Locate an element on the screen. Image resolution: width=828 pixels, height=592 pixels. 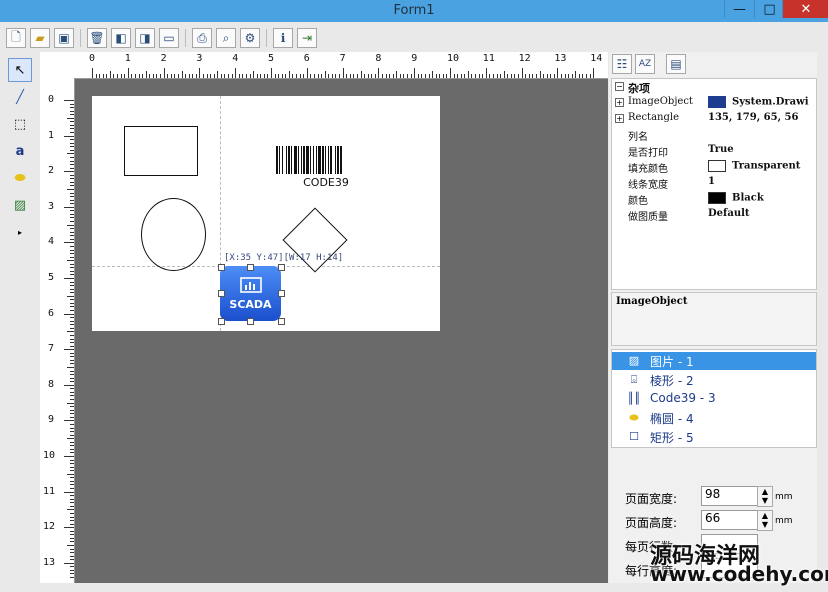
zoom-icon: ⌕ is located at coordinates (226, 38).